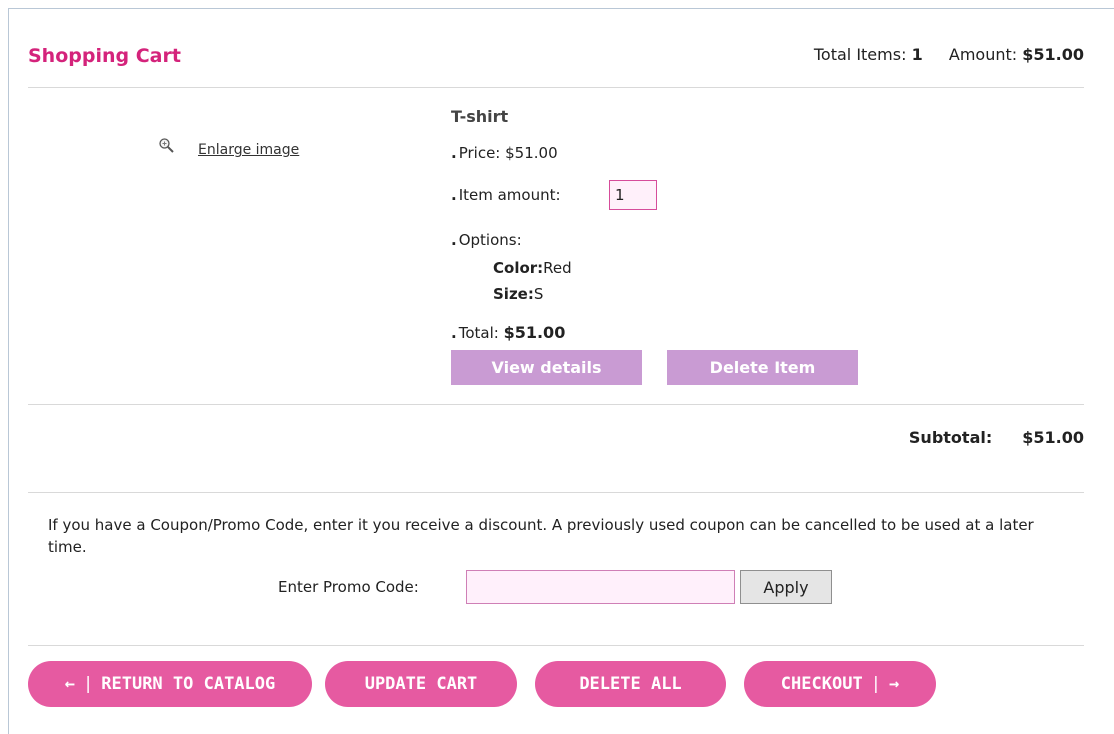 This screenshot has width=1114, height=734. Describe the element at coordinates (633, 195) in the screenshot. I see `item-amount-input` at that location.